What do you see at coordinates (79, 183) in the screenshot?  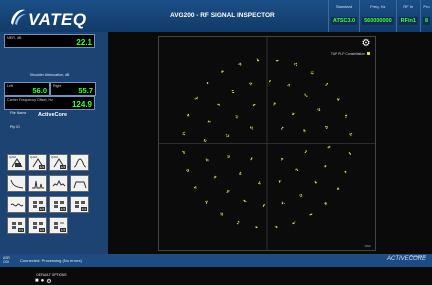 I see `tool-shape-button` at bounding box center [79, 183].